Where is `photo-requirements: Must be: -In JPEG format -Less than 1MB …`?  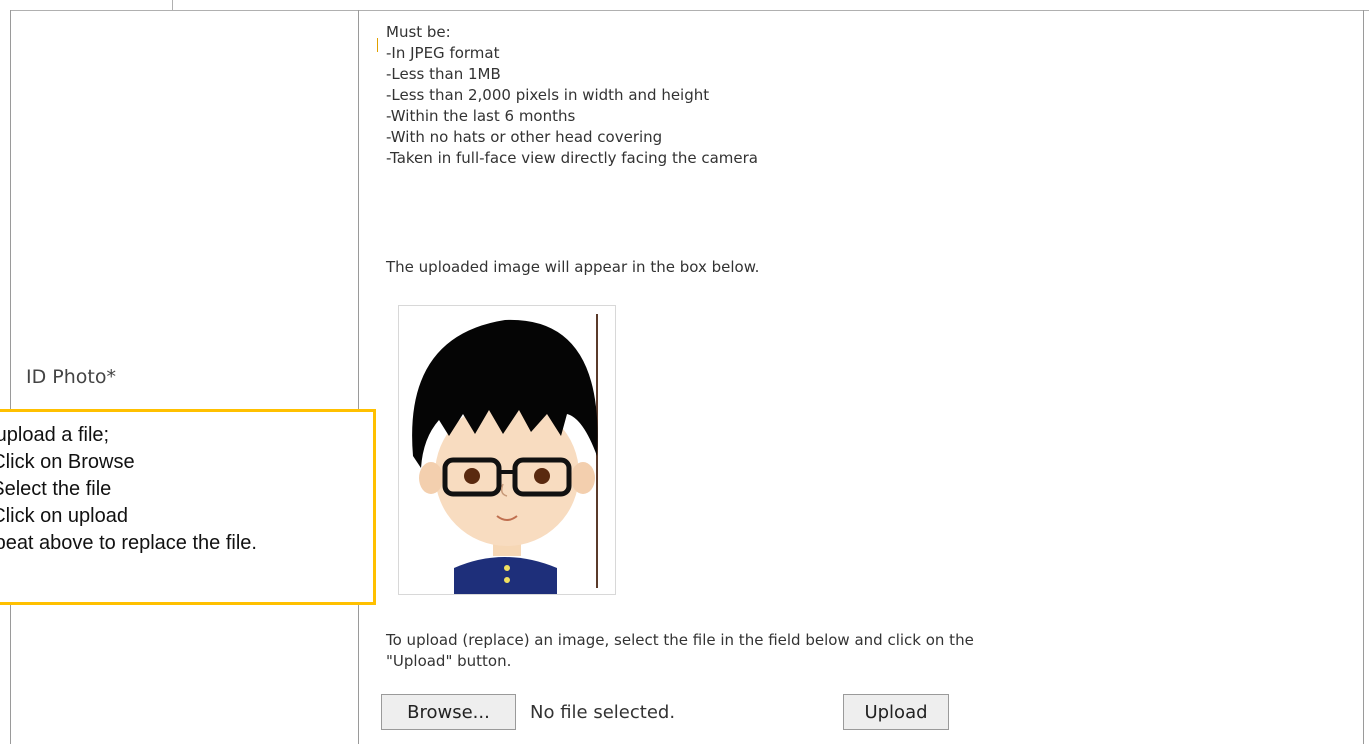 photo-requirements: Must be: -In JPEG format -Less than 1MB … is located at coordinates (572, 95).